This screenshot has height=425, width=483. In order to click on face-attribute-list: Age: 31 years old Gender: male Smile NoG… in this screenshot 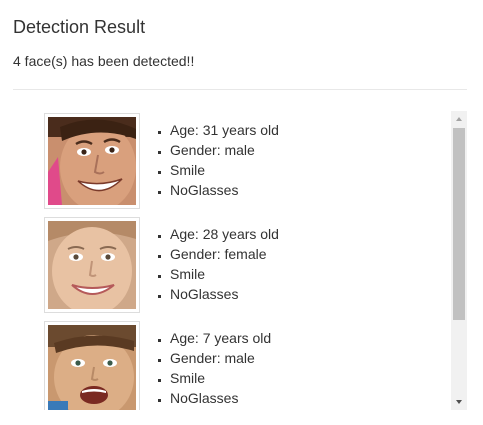, I will do `click(215, 160)`.